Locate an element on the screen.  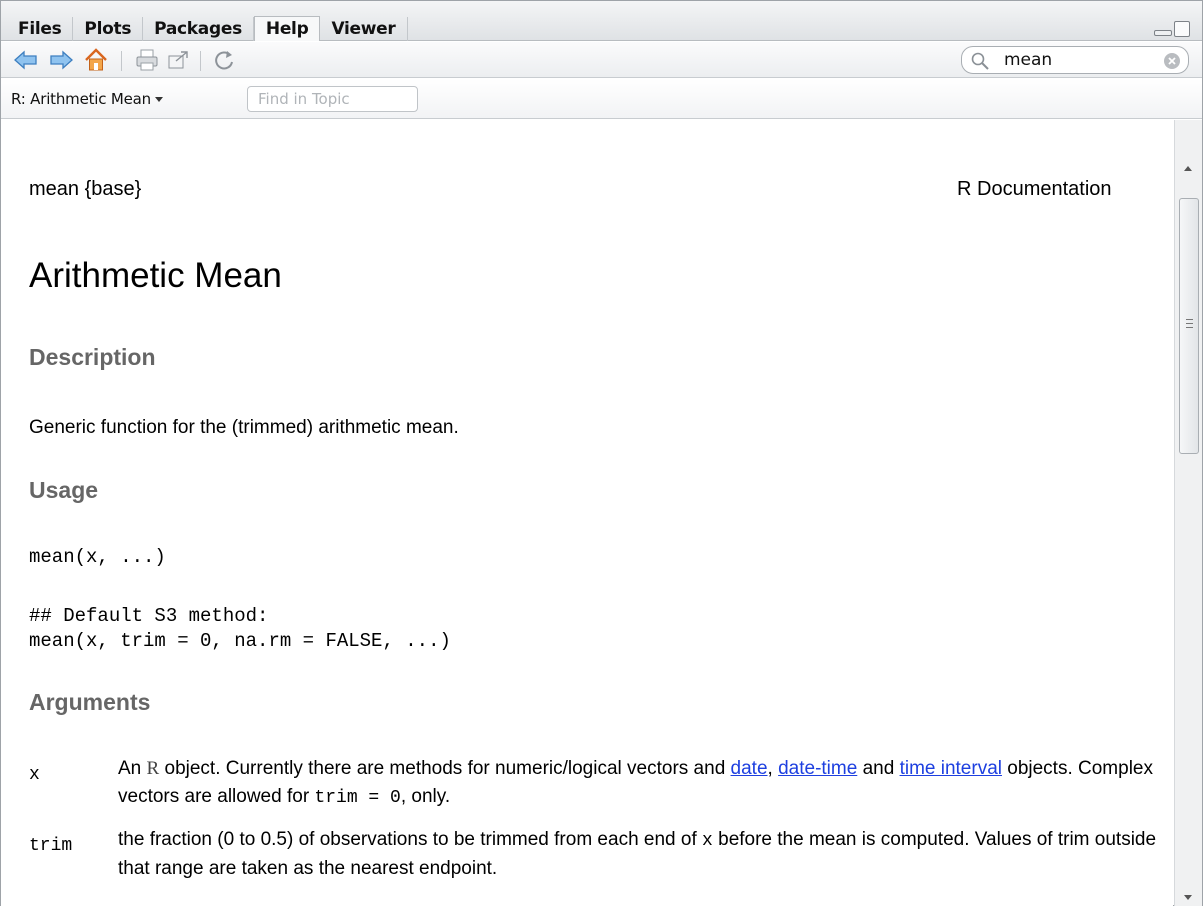
tab-packages: Packages is located at coordinates (198, 29).